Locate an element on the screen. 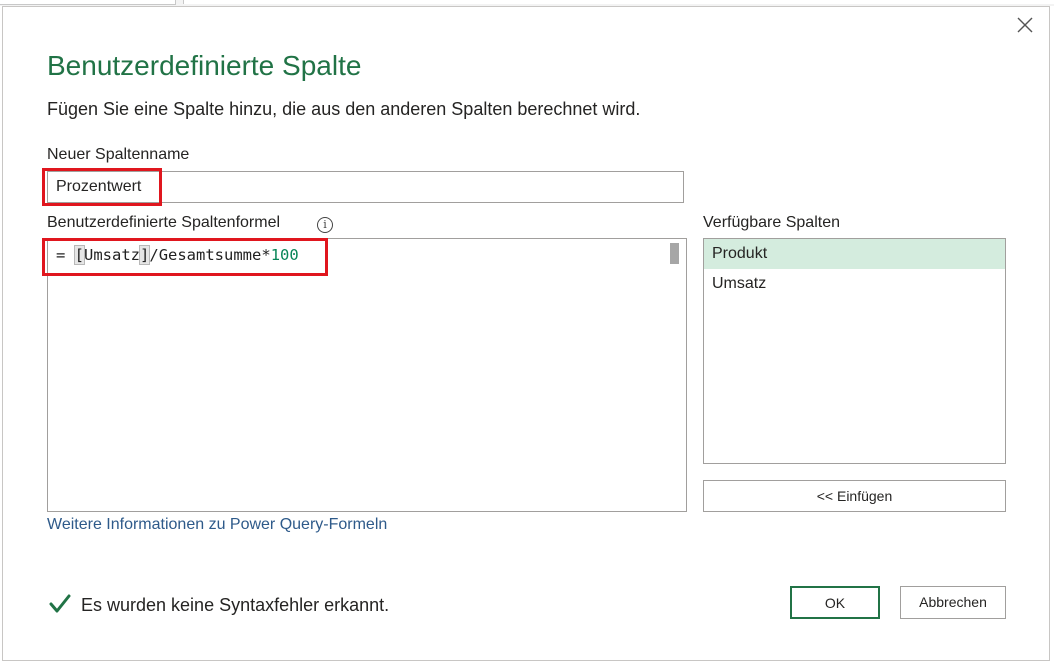 The width and height of the screenshot is (1054, 665). ok-button: OK is located at coordinates (835, 602).